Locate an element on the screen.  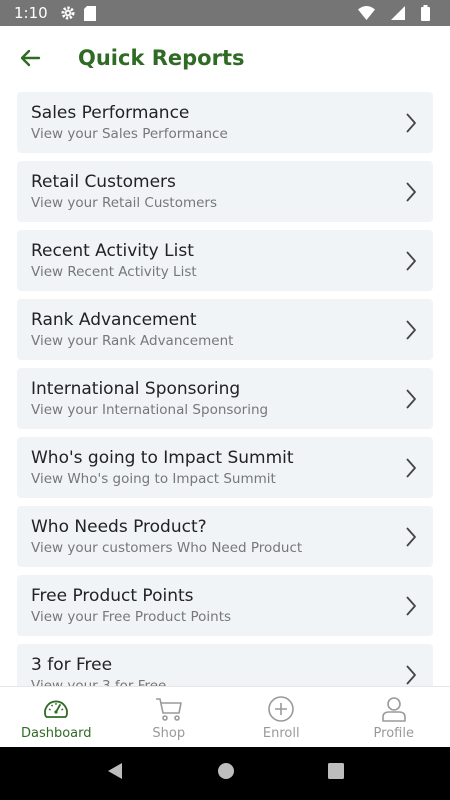
report-subtitle: View your International Sponsoring is located at coordinates (150, 410).